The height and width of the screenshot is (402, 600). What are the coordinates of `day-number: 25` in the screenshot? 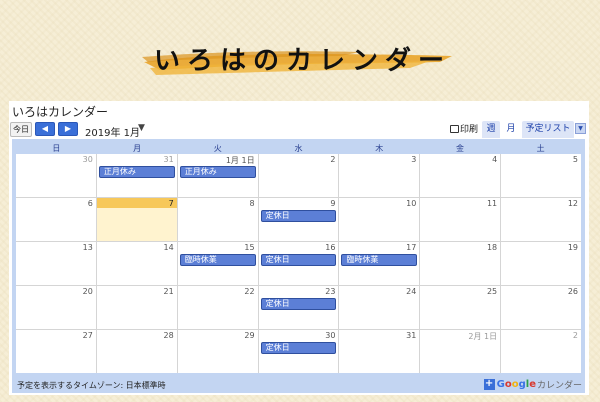 It's located at (492, 291).